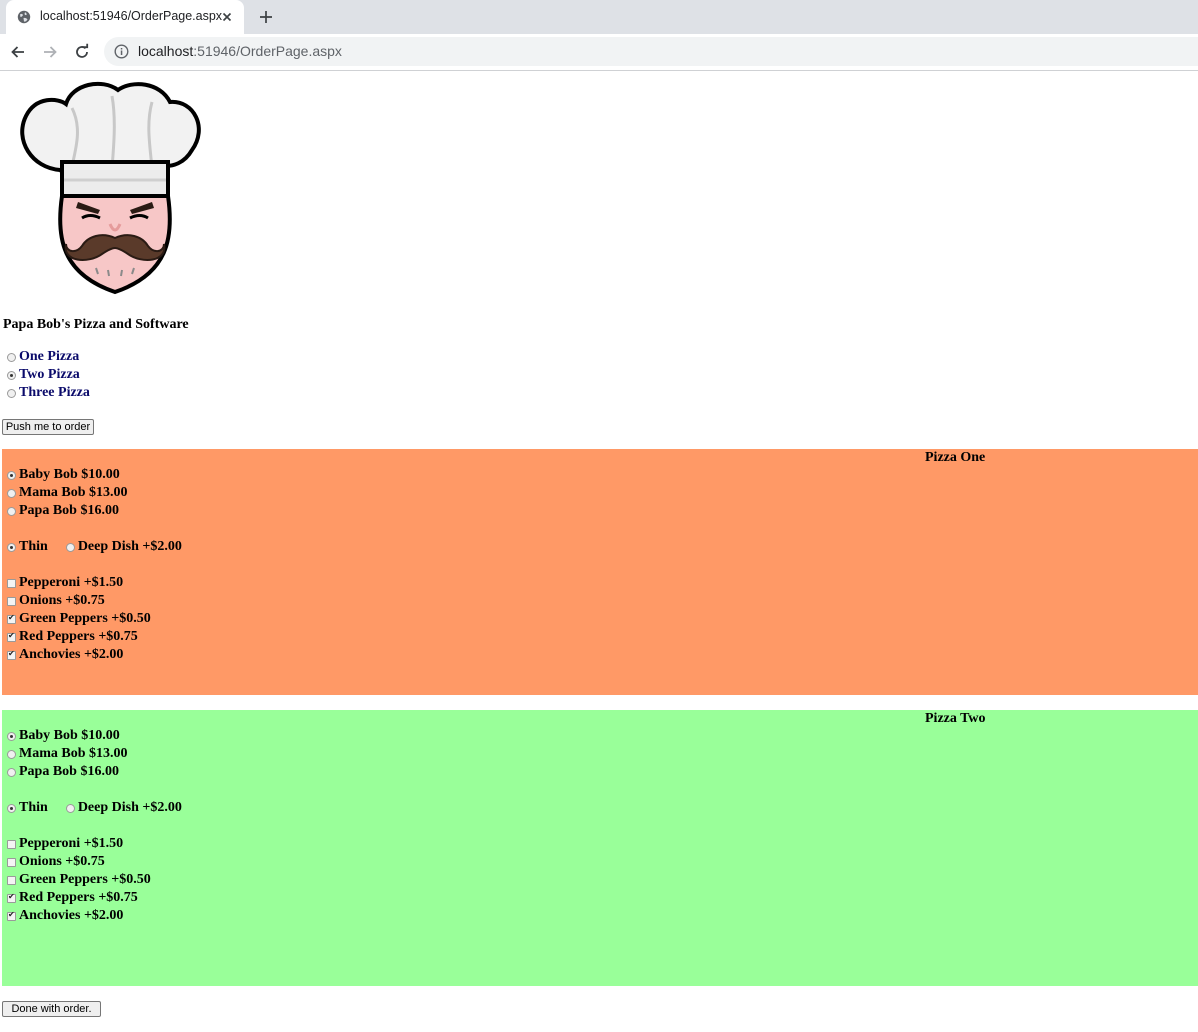  I want to click on pizza-count-option-three: Three Pizza, so click(48, 393).